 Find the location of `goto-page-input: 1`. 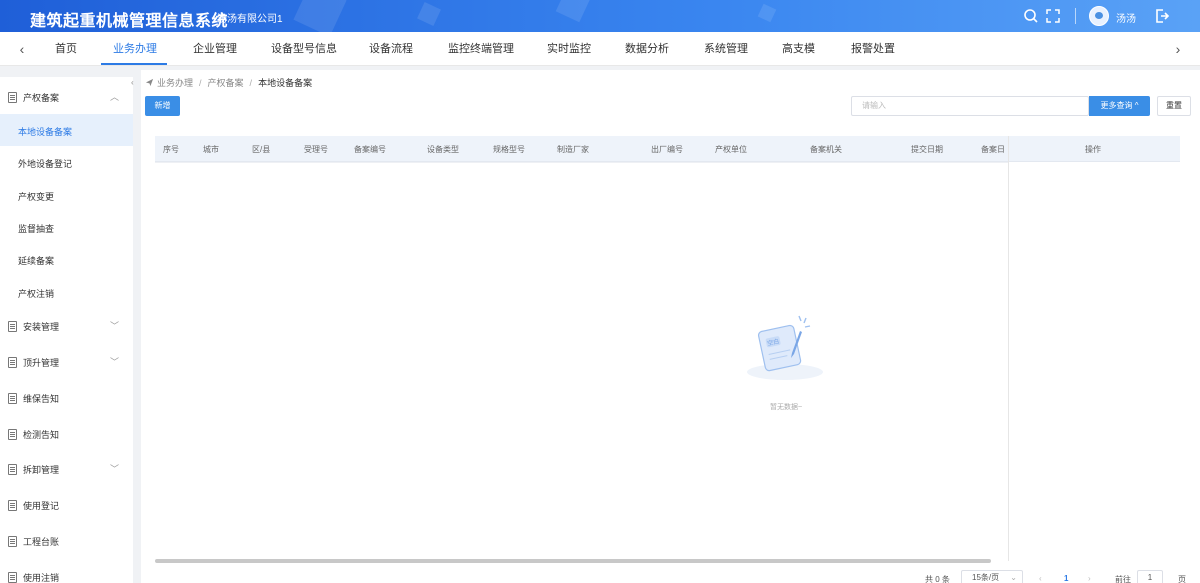

goto-page-input: 1 is located at coordinates (1150, 576).